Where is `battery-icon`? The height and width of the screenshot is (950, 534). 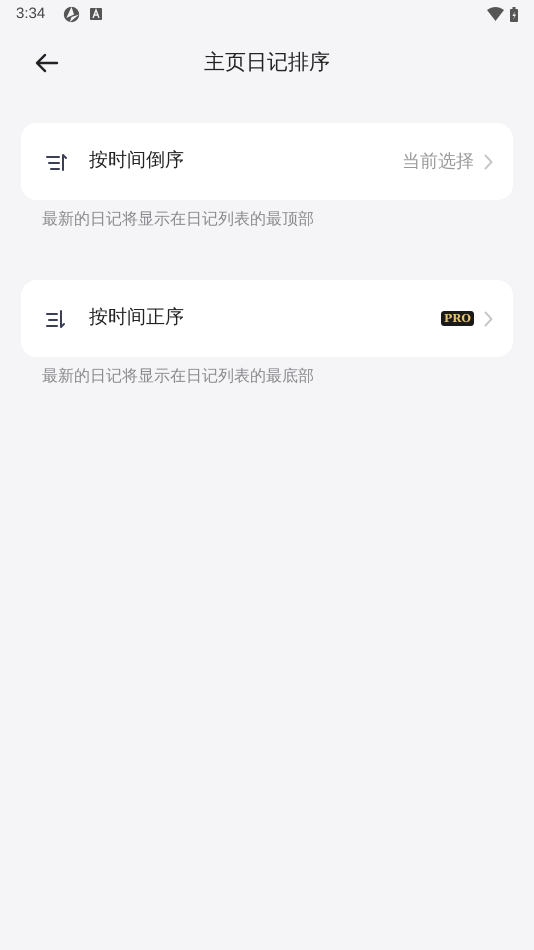
battery-icon is located at coordinates (514, 14).